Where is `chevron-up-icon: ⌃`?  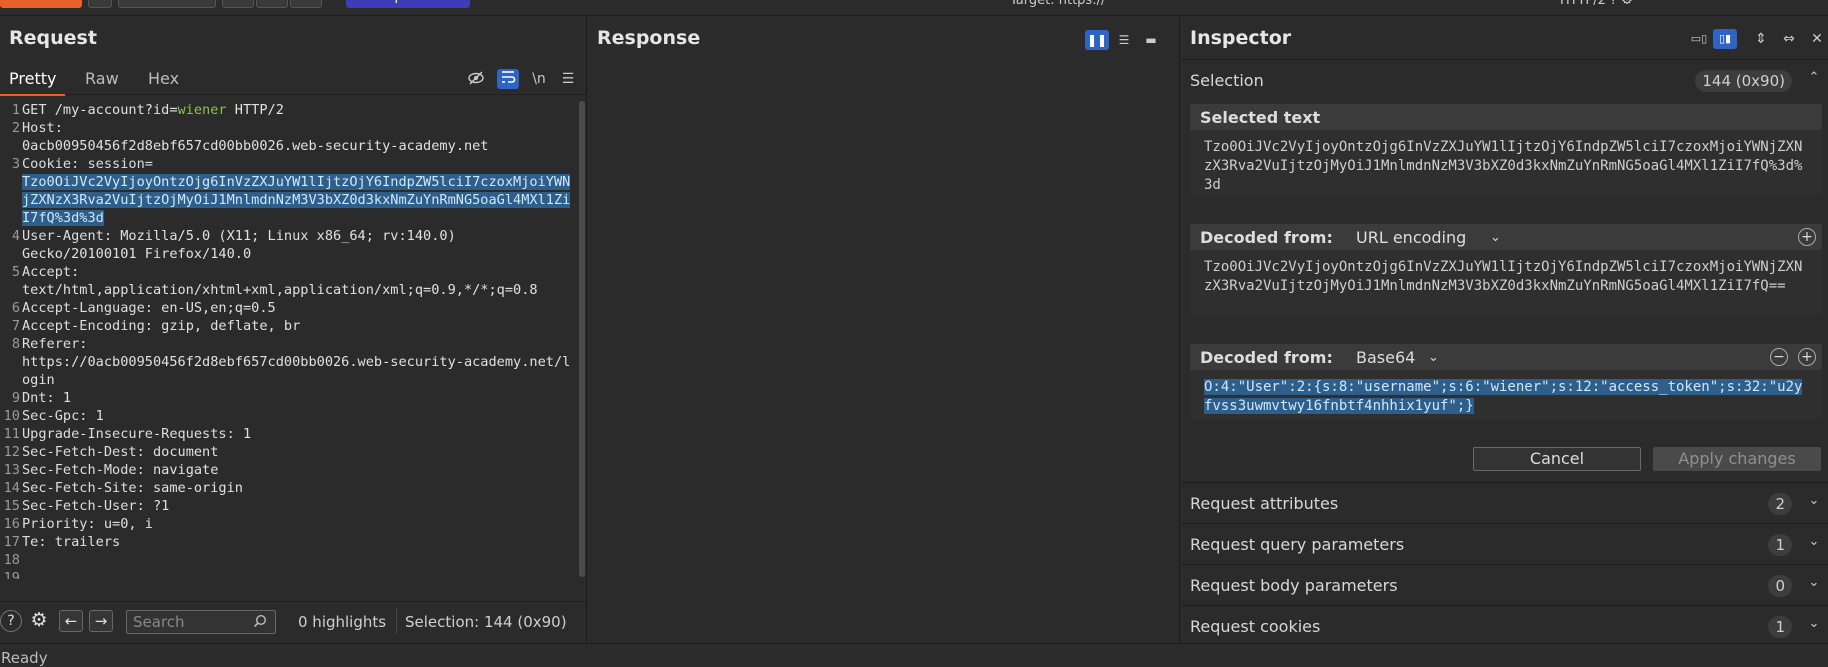 chevron-up-icon: ⌃ is located at coordinates (1814, 77).